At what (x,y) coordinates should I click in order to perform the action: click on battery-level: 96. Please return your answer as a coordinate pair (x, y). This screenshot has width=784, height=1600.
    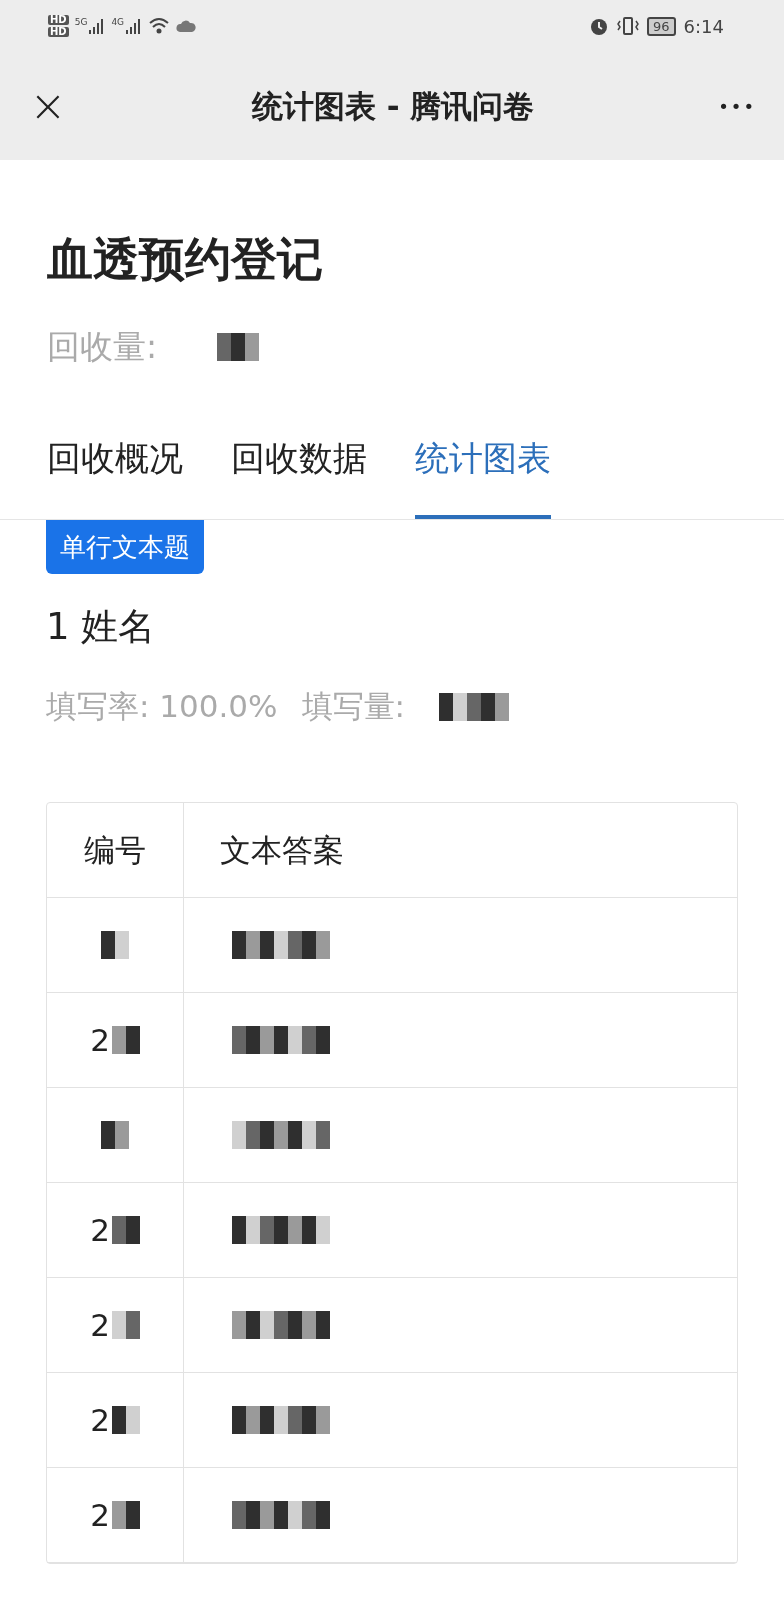
    Looking at the image, I should click on (661, 26).